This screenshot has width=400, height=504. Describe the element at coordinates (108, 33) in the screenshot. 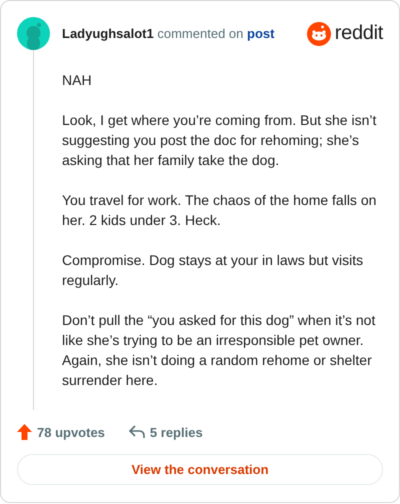

I see `author-name: Ladyughsalot1` at that location.